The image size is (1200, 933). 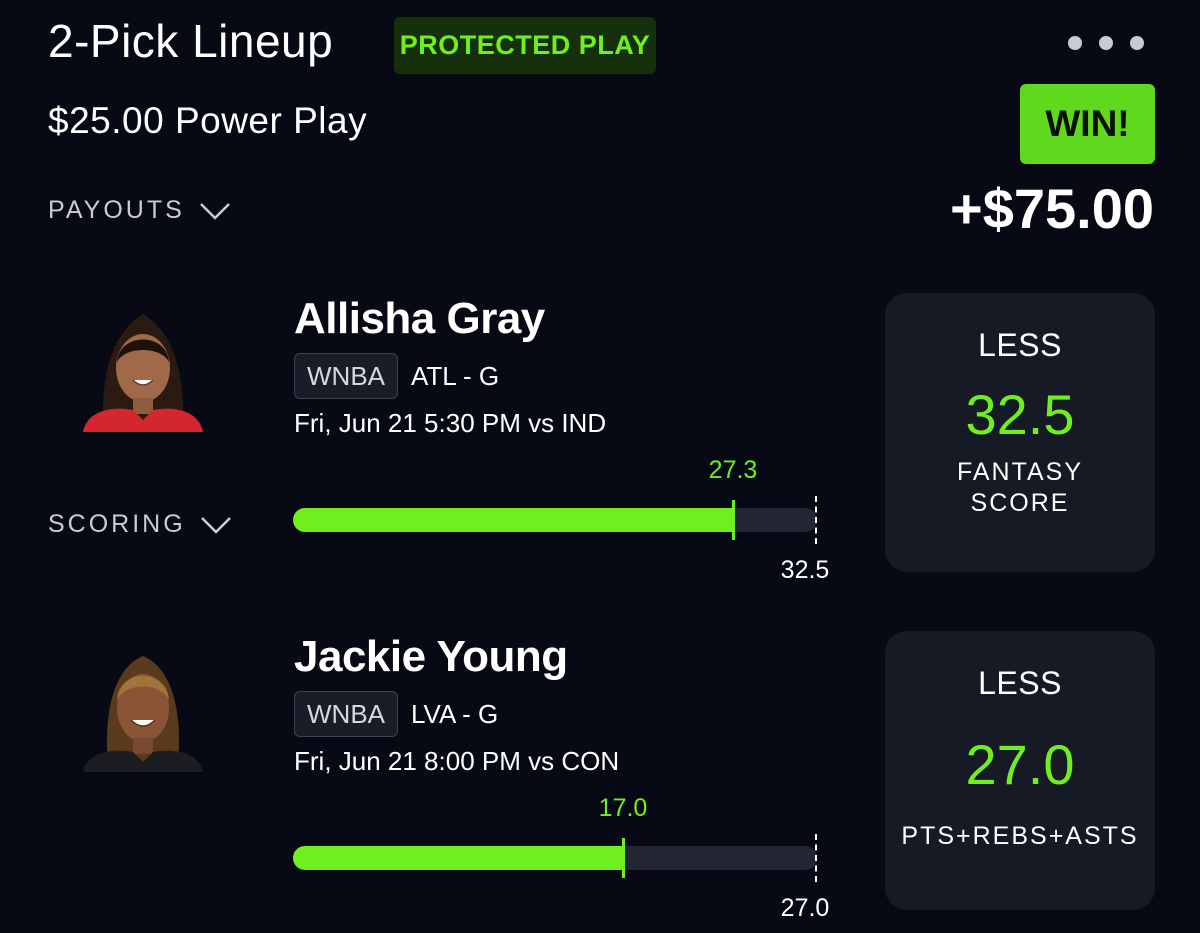 I want to click on projection-card: LESS 27.0 PTS+REBS+ASTS, so click(x=1020, y=770).